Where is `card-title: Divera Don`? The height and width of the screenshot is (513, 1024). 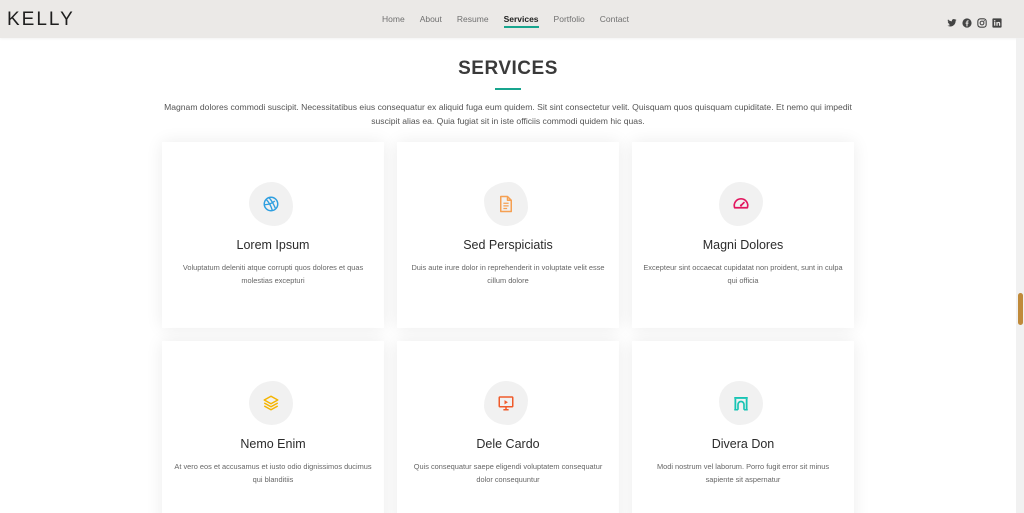
card-title: Divera Don is located at coordinates (743, 444).